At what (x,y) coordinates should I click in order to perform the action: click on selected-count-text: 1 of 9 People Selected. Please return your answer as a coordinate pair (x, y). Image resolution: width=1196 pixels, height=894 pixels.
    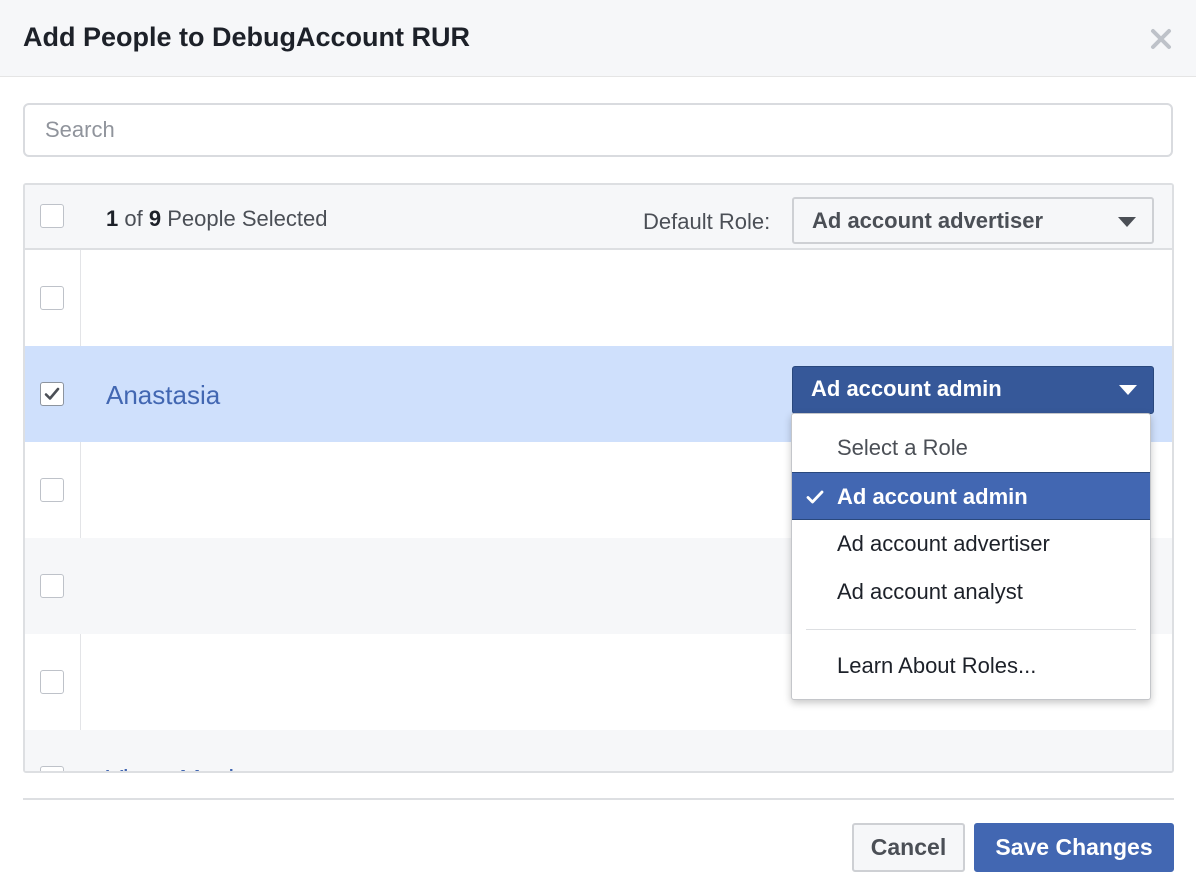
    Looking at the image, I should click on (216, 219).